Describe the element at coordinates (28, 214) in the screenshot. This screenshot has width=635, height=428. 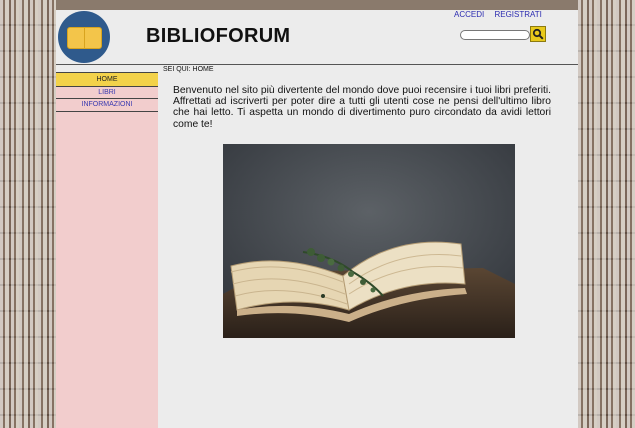
I see `bookshelf-background-left` at that location.